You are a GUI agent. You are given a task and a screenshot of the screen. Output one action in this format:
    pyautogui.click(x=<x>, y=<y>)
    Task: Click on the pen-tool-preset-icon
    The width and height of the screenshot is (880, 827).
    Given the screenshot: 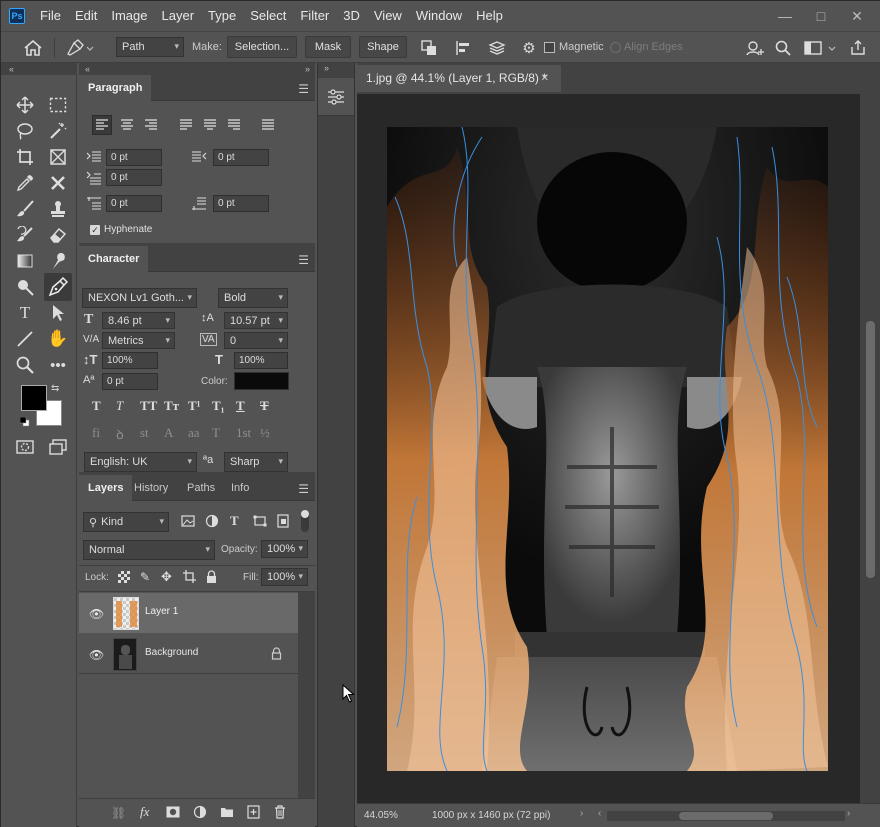 What is the action you would take?
    pyautogui.click(x=79, y=48)
    